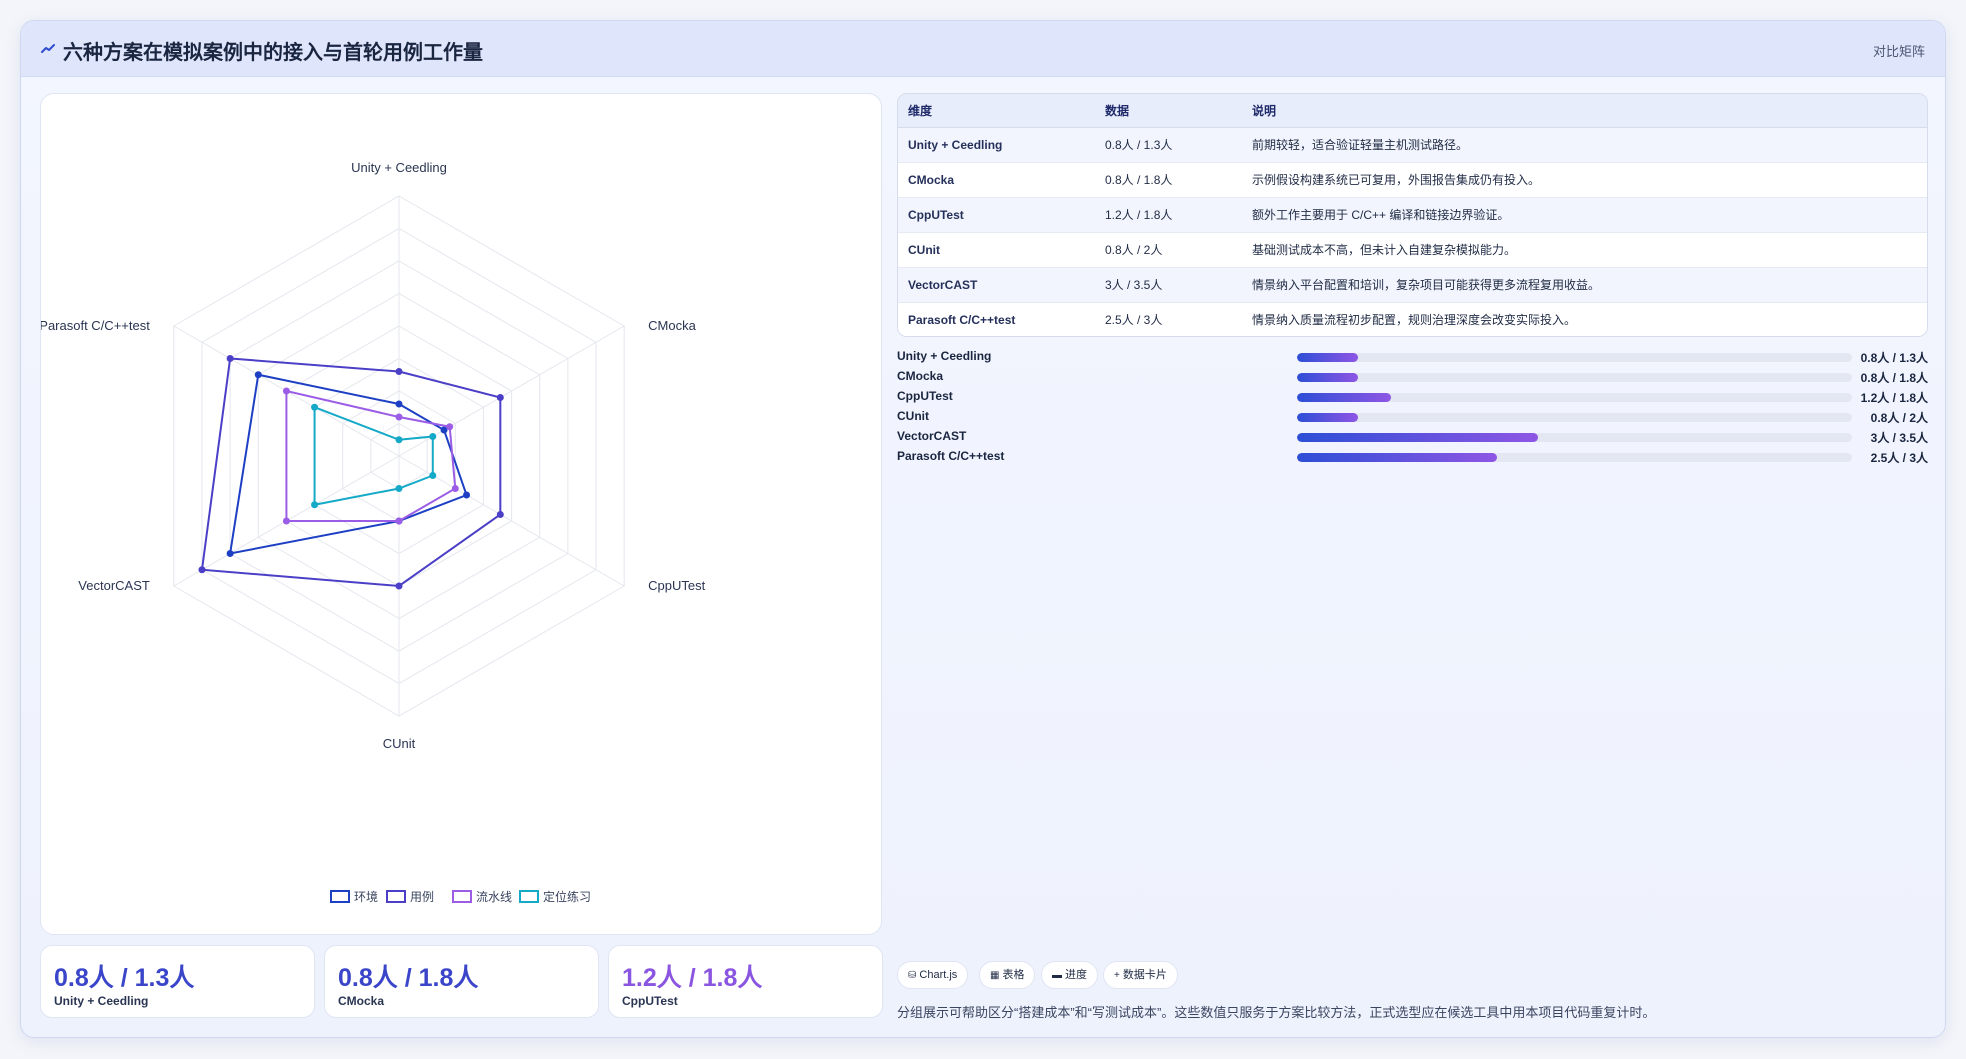  I want to click on legend-label: 用例, so click(422, 897).